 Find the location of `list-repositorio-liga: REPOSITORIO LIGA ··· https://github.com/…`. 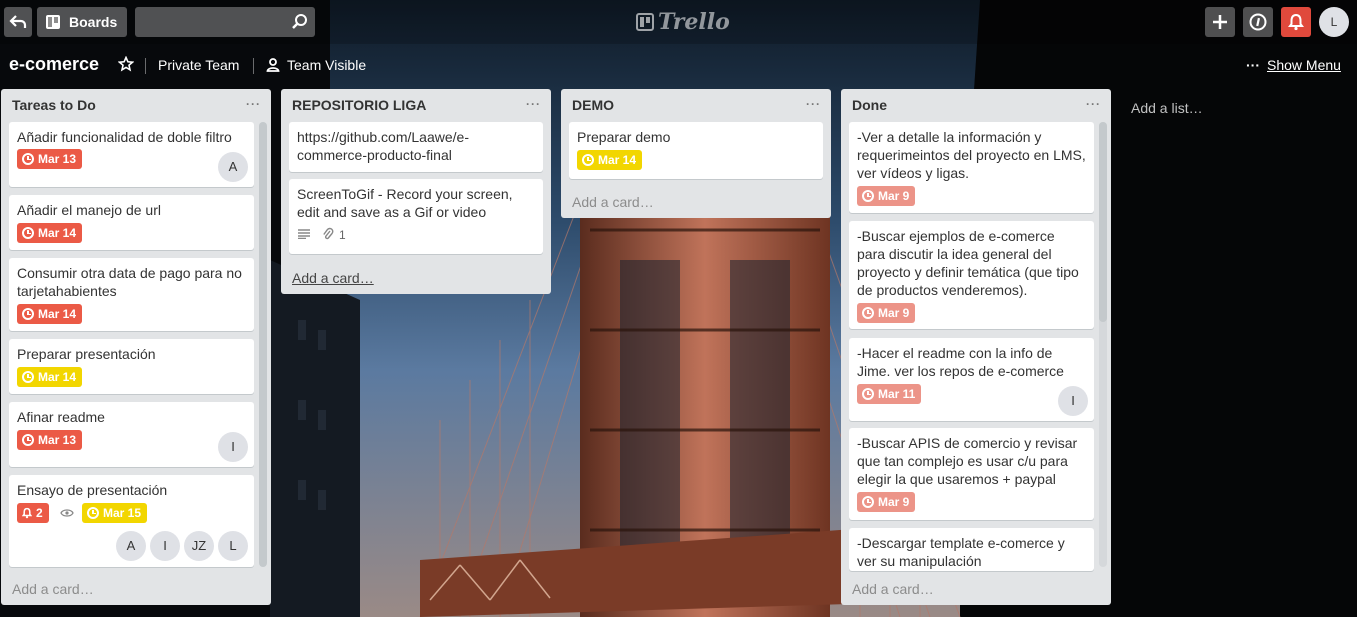

list-repositorio-liga: REPOSITORIO LIGA ··· https://github.com/… is located at coordinates (416, 191).